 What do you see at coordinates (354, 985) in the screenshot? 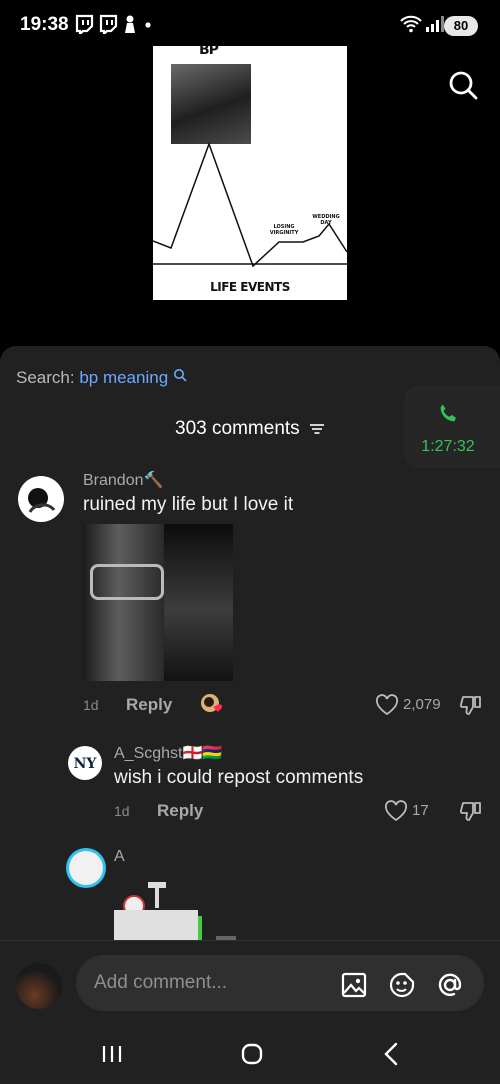
I see `image-icon` at bounding box center [354, 985].